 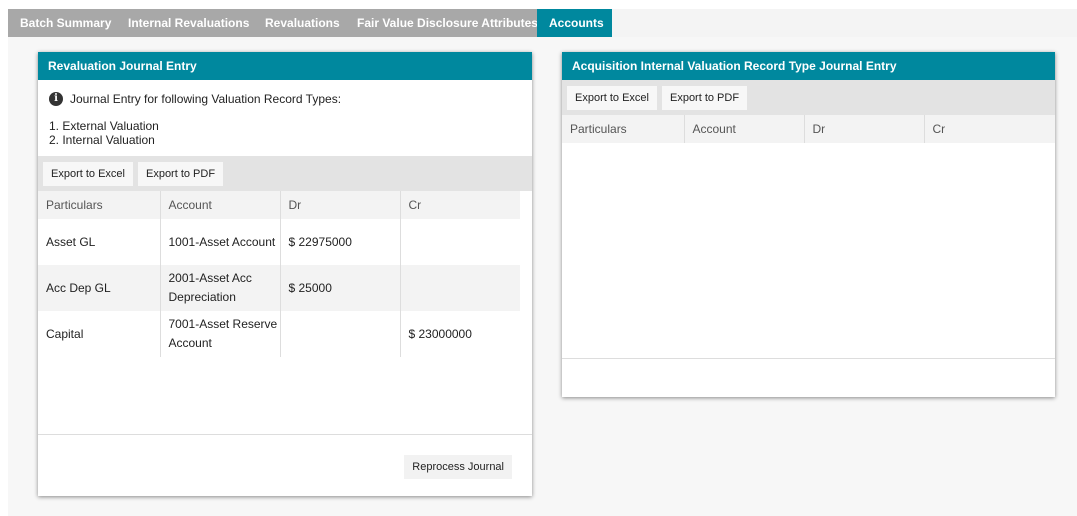 I want to click on tab-internal-revaluations: Internal Revaluations, so click(x=189, y=23).